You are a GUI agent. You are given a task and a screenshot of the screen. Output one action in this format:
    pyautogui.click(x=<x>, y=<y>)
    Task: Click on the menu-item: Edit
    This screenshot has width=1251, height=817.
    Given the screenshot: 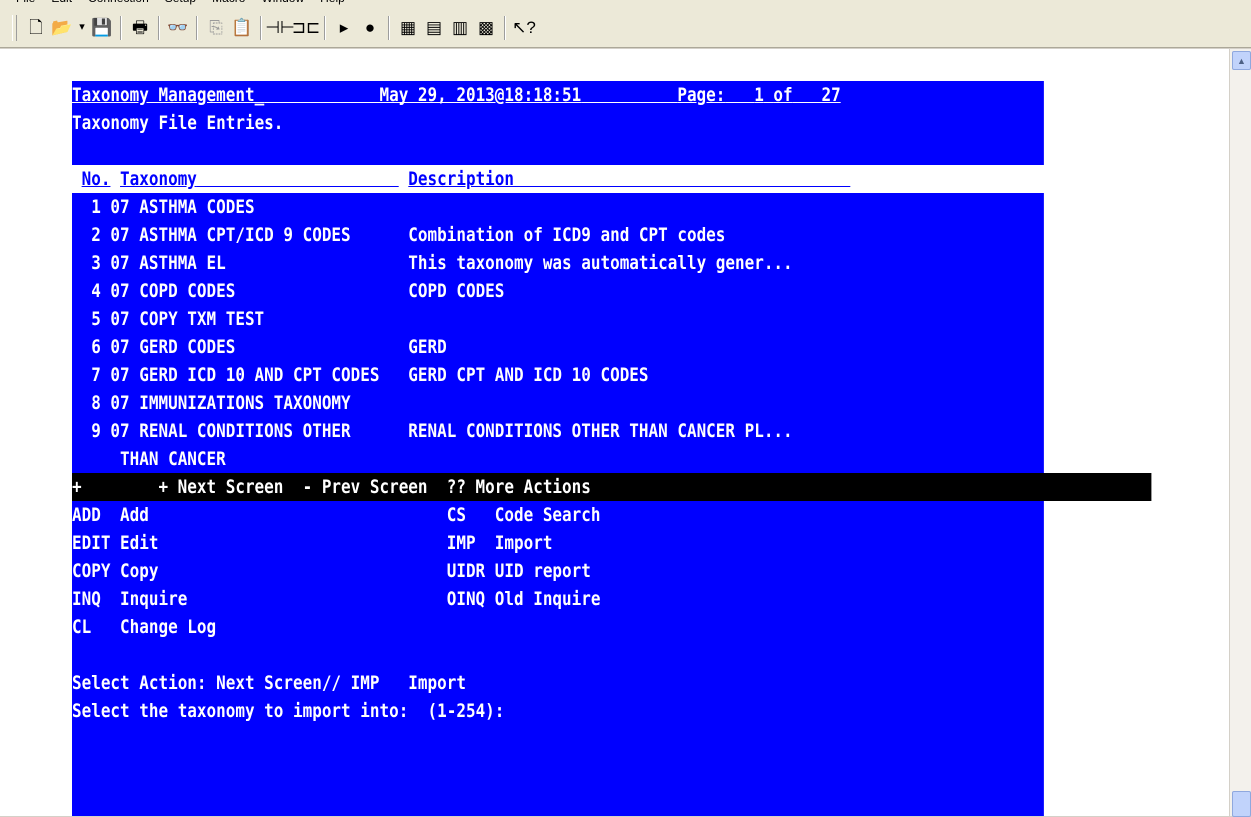 What is the action you would take?
    pyautogui.click(x=61, y=2)
    